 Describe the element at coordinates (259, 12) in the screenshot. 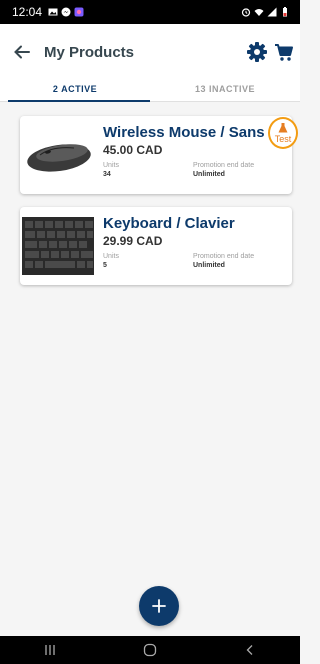

I see `wifi-icon` at that location.